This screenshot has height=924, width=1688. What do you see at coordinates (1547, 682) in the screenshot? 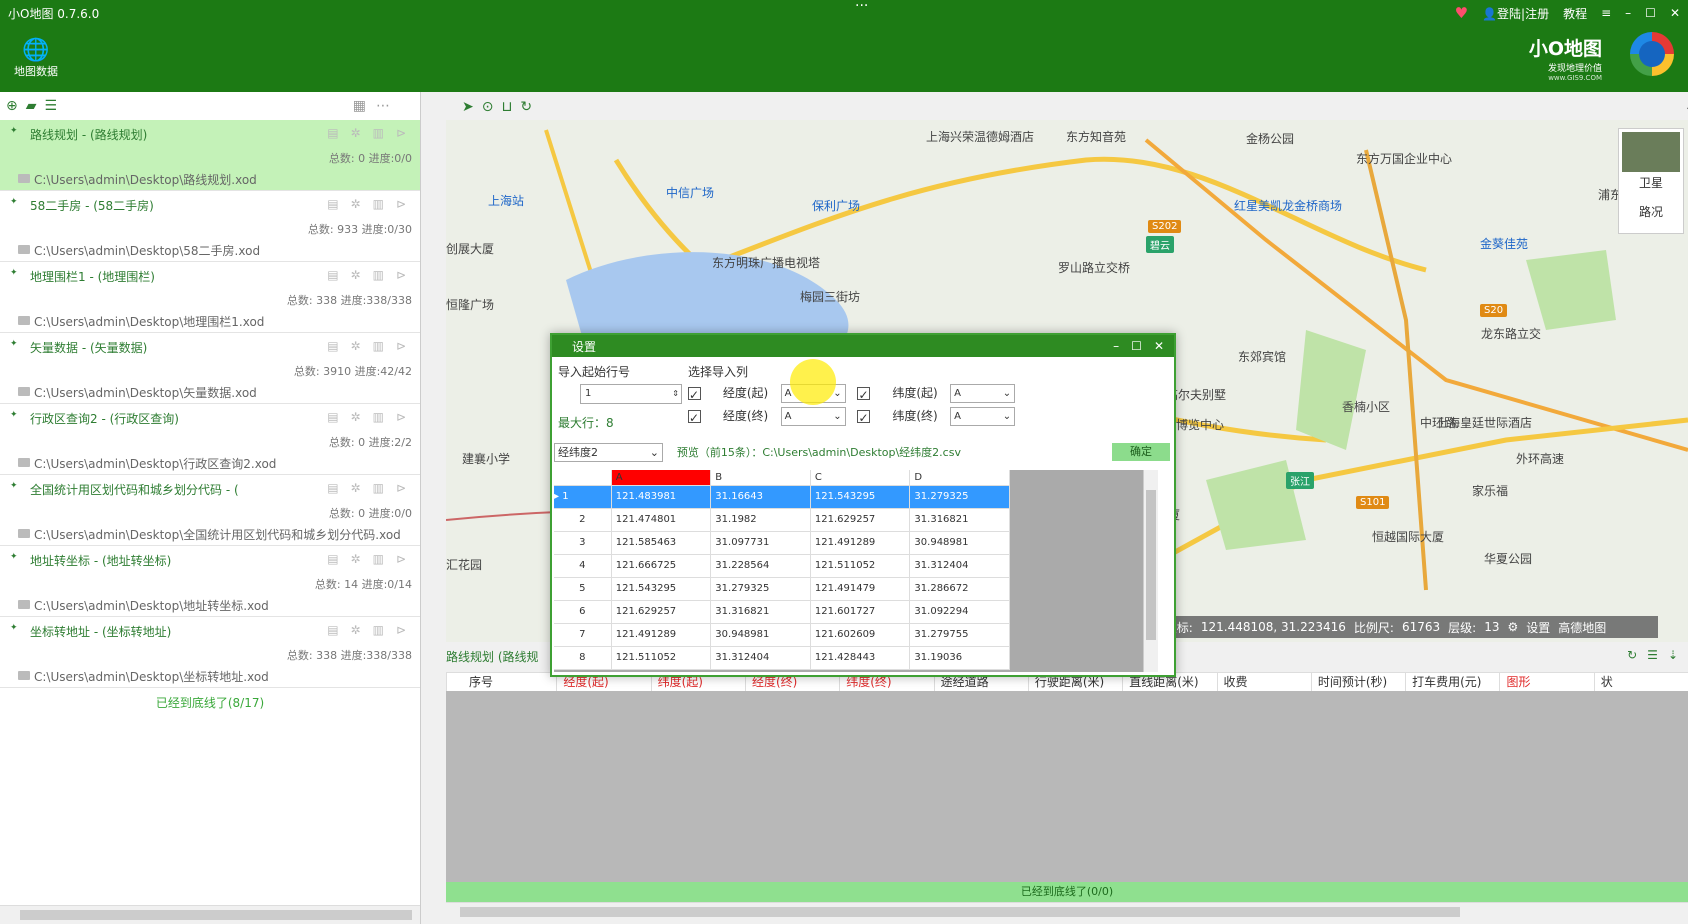
I see `result-column-header: 图形` at bounding box center [1547, 682].